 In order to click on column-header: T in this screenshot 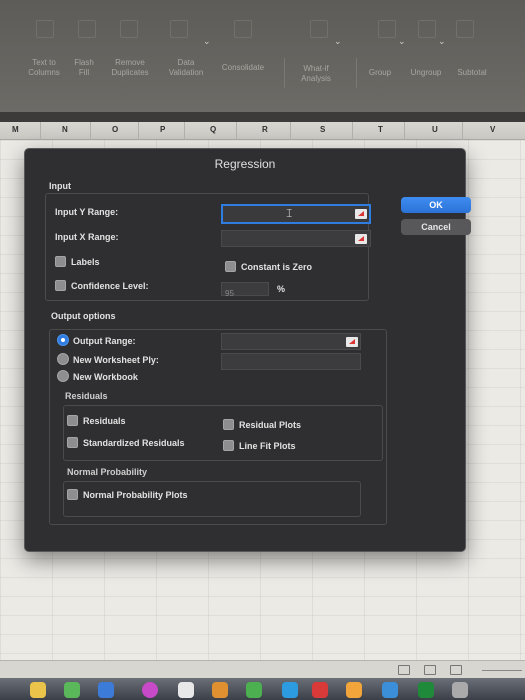, I will do `click(380, 129)`.